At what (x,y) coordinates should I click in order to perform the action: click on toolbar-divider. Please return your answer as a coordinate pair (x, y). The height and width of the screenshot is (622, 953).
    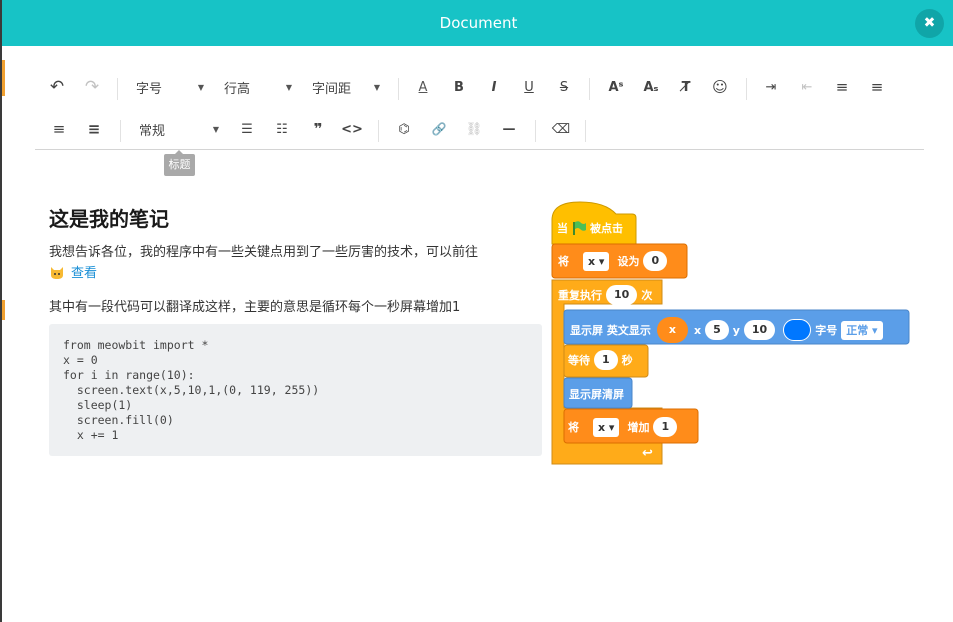
    Looking at the image, I should click on (479, 149).